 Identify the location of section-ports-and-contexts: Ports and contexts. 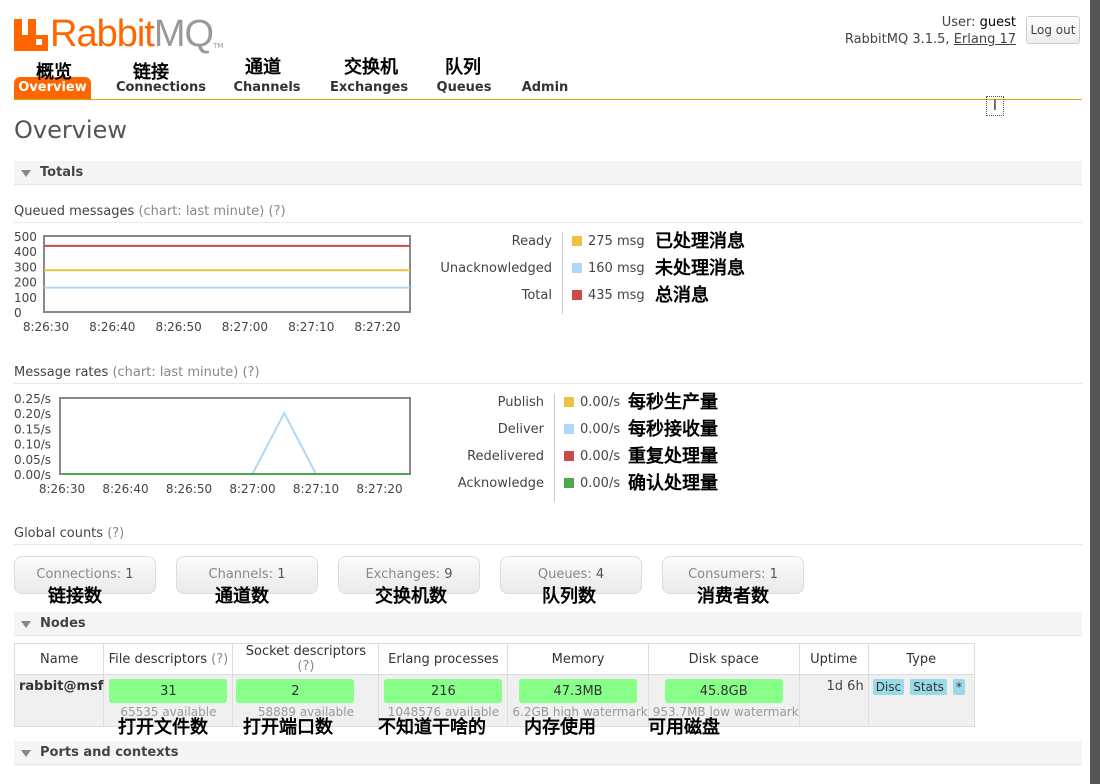
(548, 753).